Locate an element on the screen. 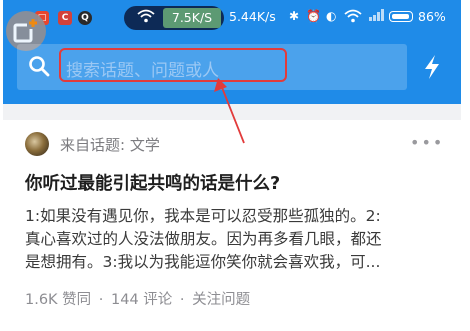  net-speed-text: 5.44K/s is located at coordinates (252, 16).